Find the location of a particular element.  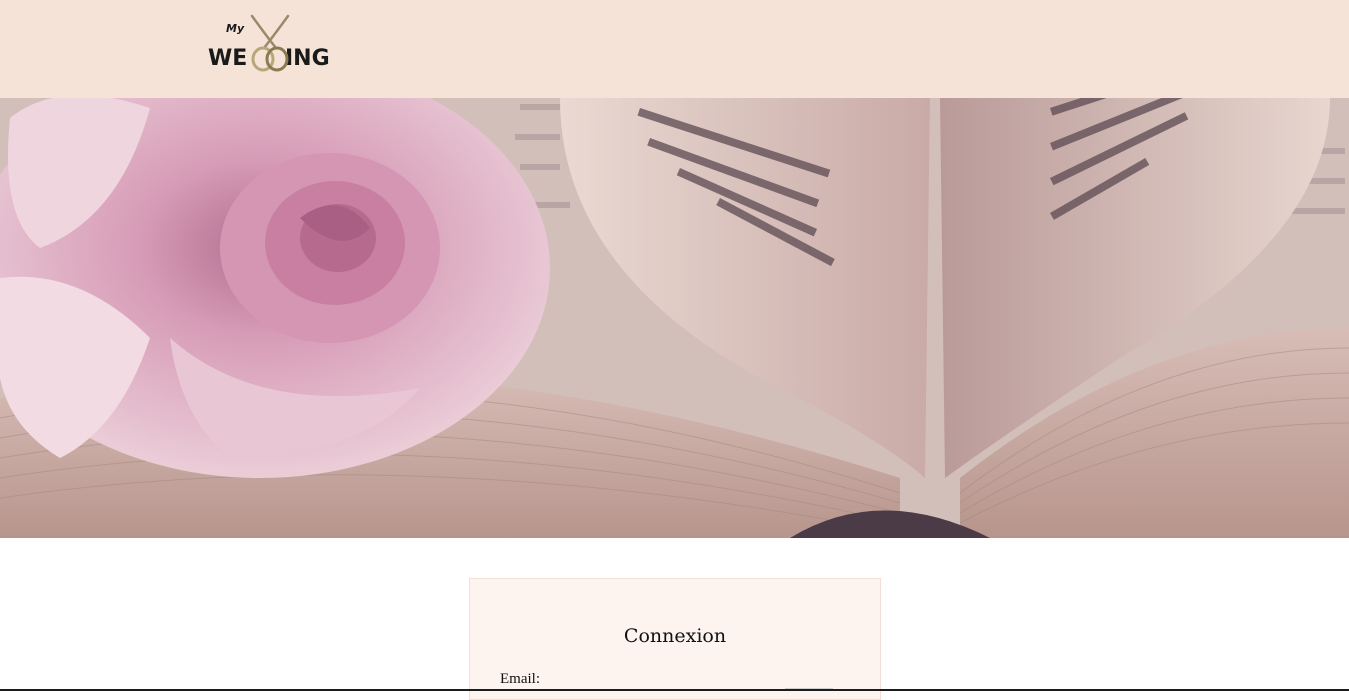

login-panel: Connexion Email: is located at coordinates (675, 639).